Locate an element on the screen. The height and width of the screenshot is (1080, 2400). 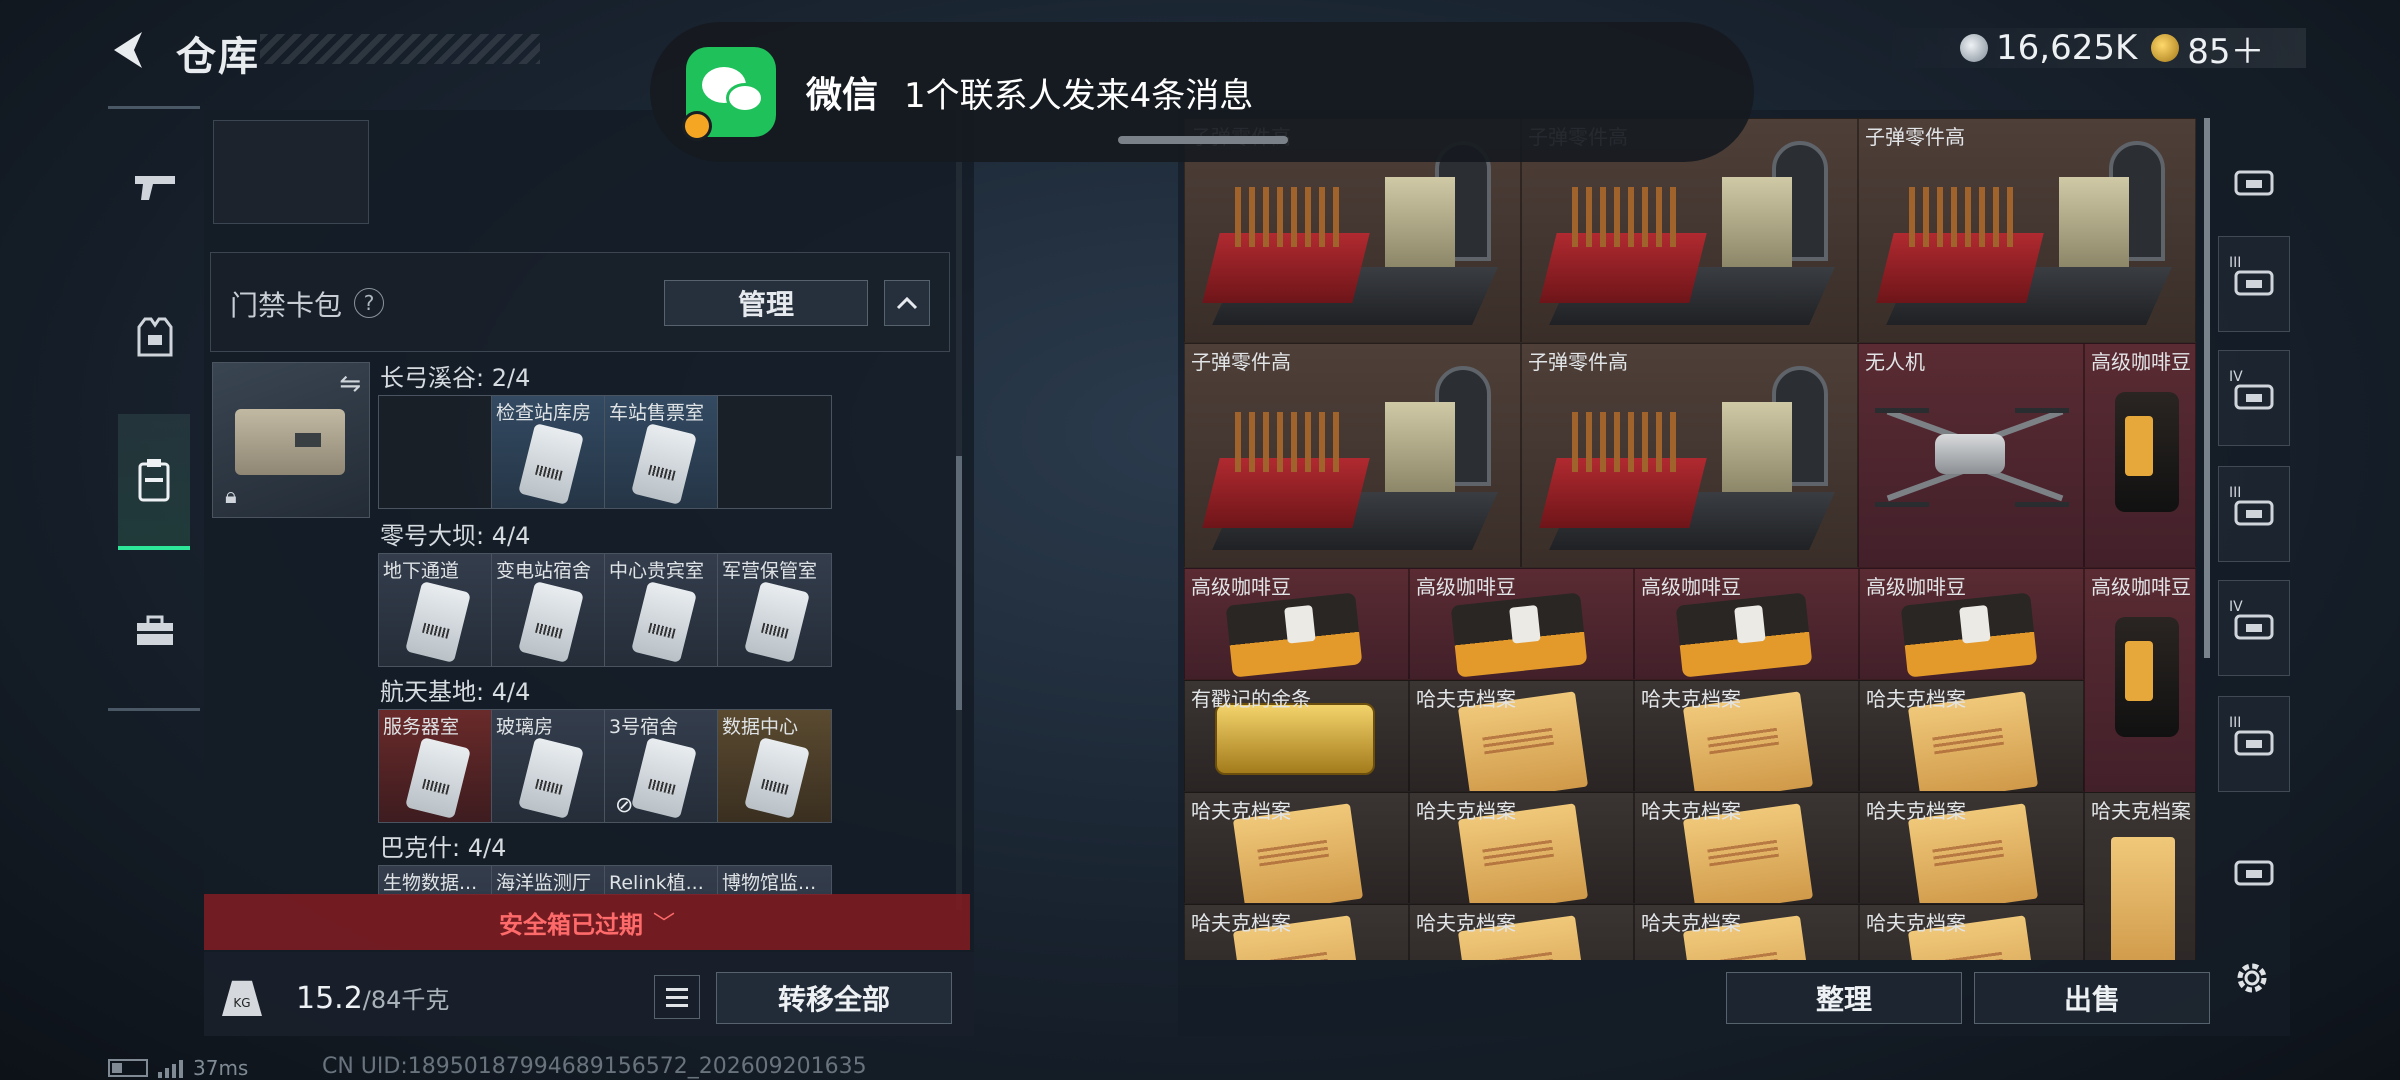
keycard-slot: 玻璃房 is located at coordinates (548, 766).